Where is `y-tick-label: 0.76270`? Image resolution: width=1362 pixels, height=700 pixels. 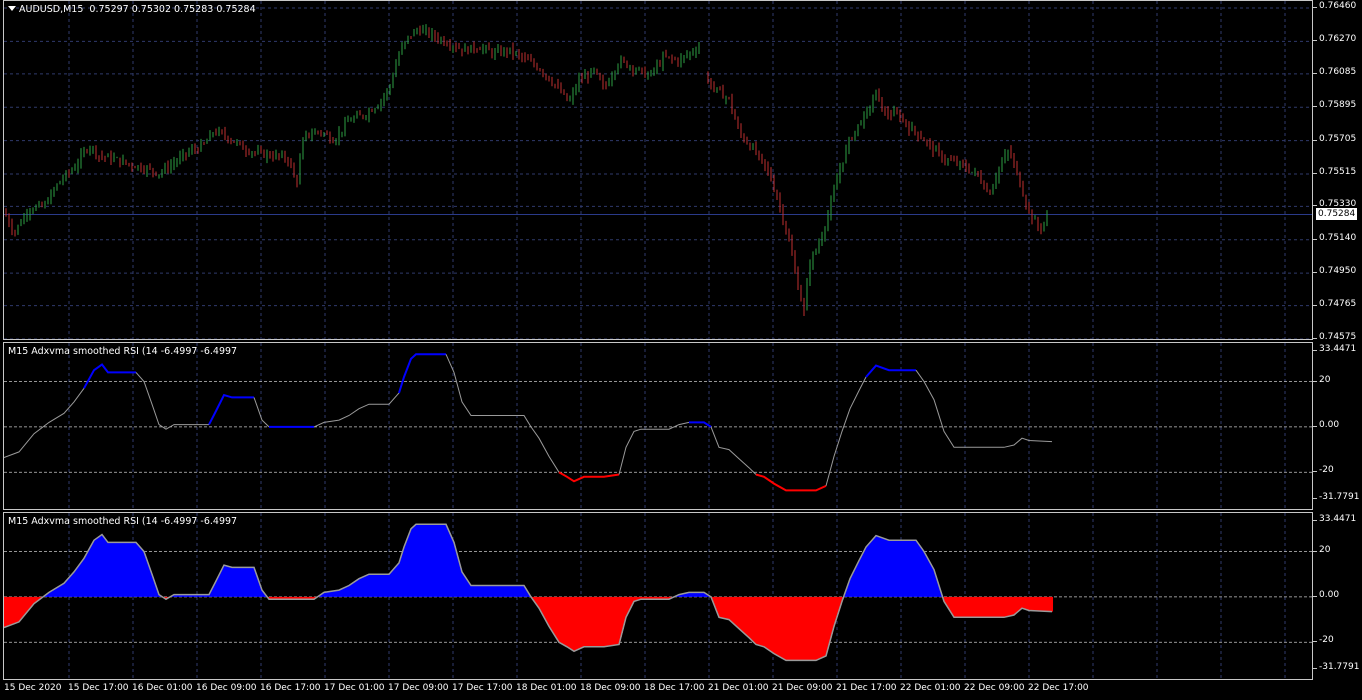 y-tick-label: 0.76270 is located at coordinates (1334, 39).